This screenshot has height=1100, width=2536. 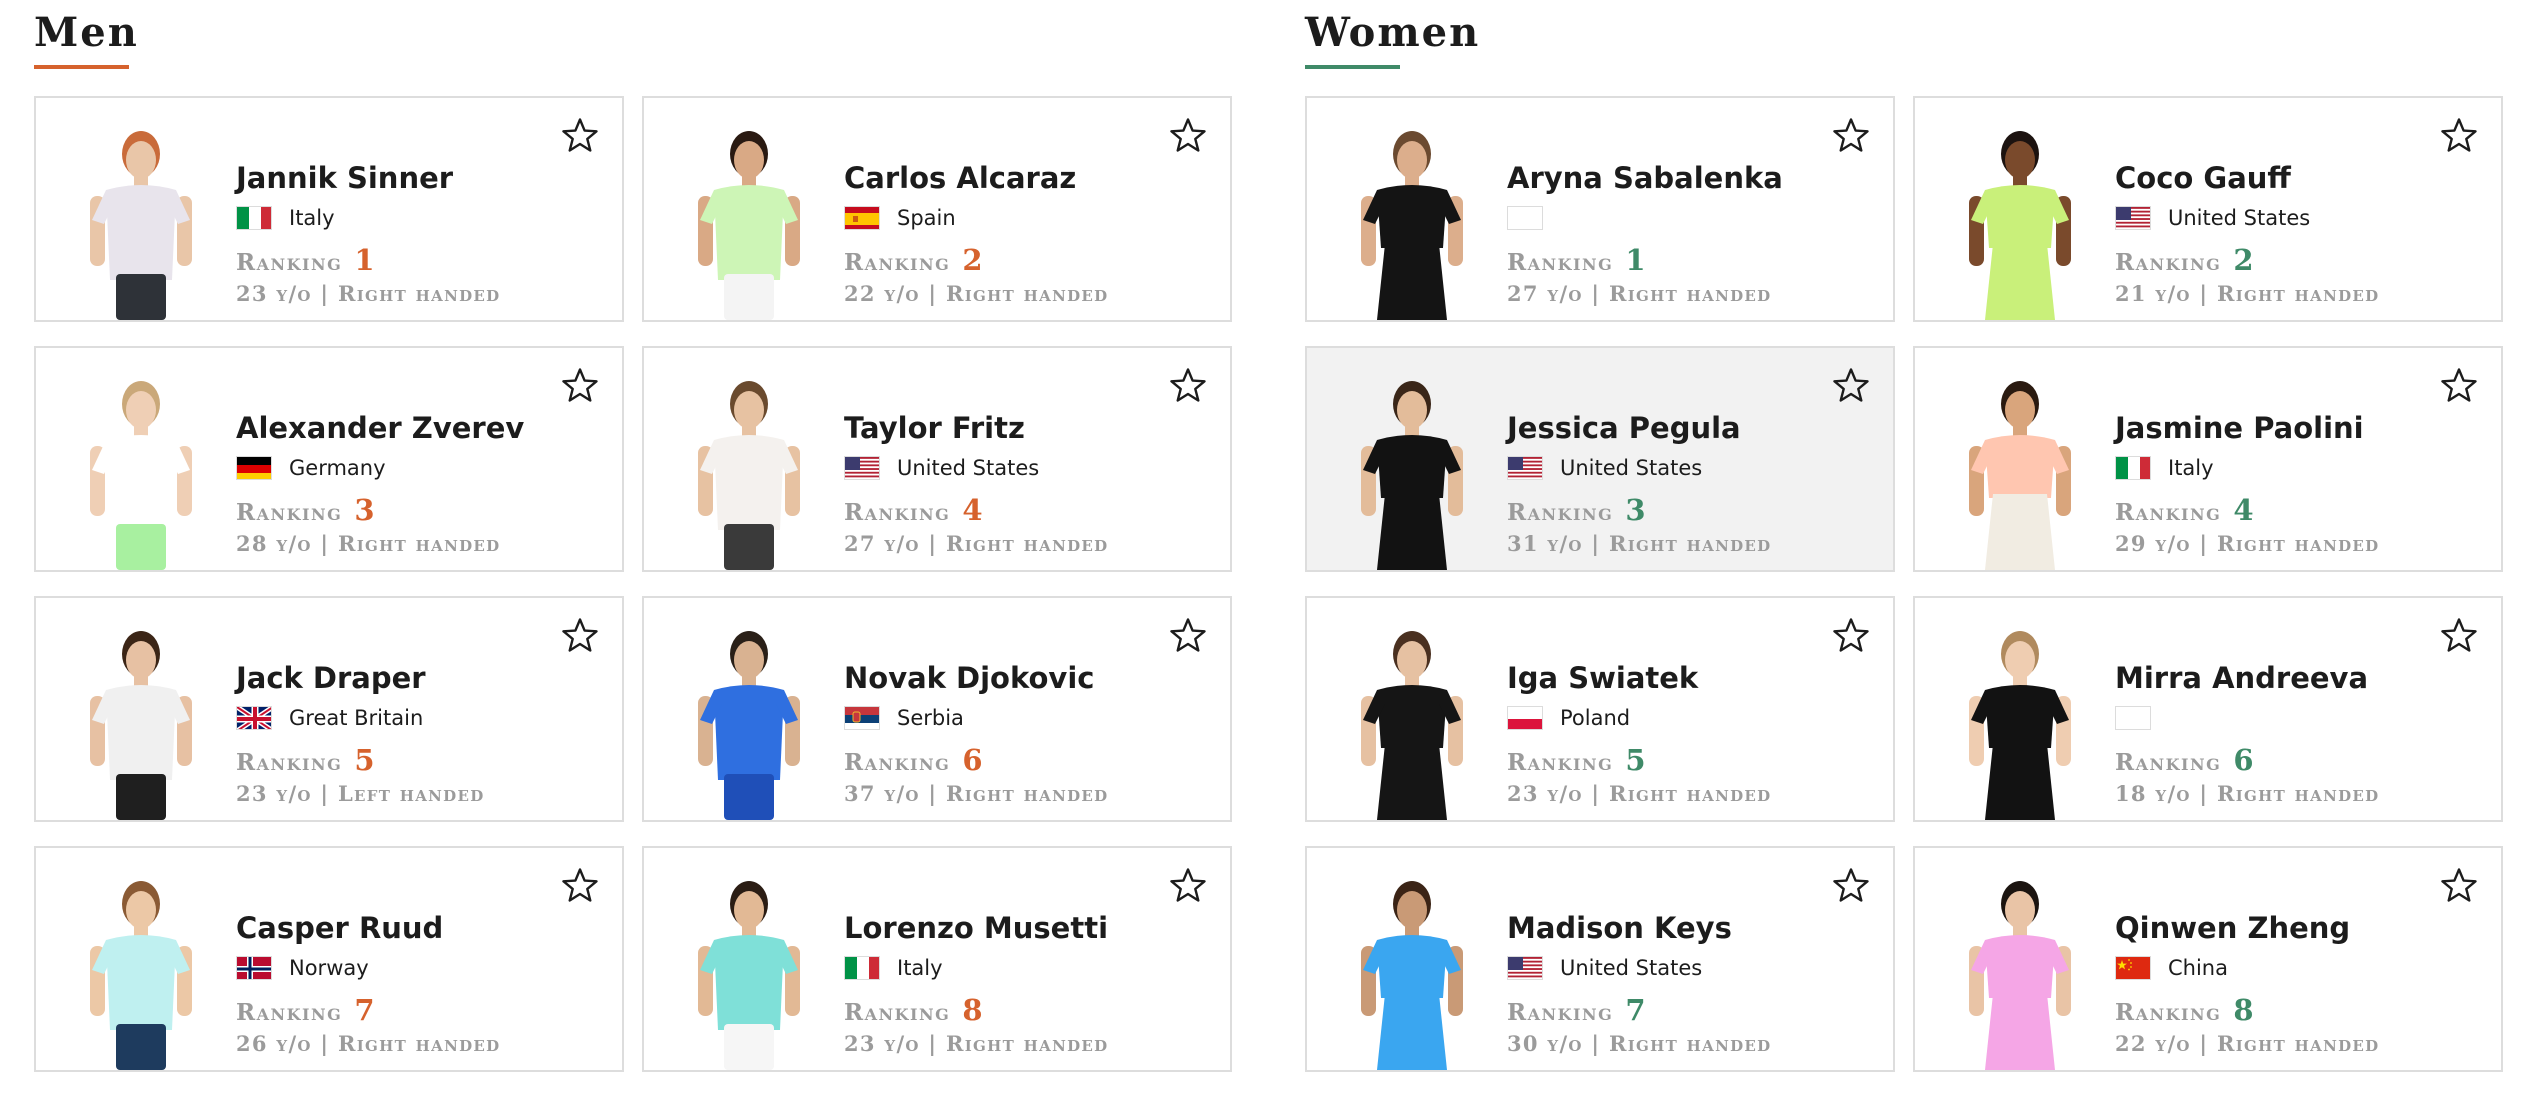 I want to click on player-name: Jannik Sinner, so click(x=368, y=178).